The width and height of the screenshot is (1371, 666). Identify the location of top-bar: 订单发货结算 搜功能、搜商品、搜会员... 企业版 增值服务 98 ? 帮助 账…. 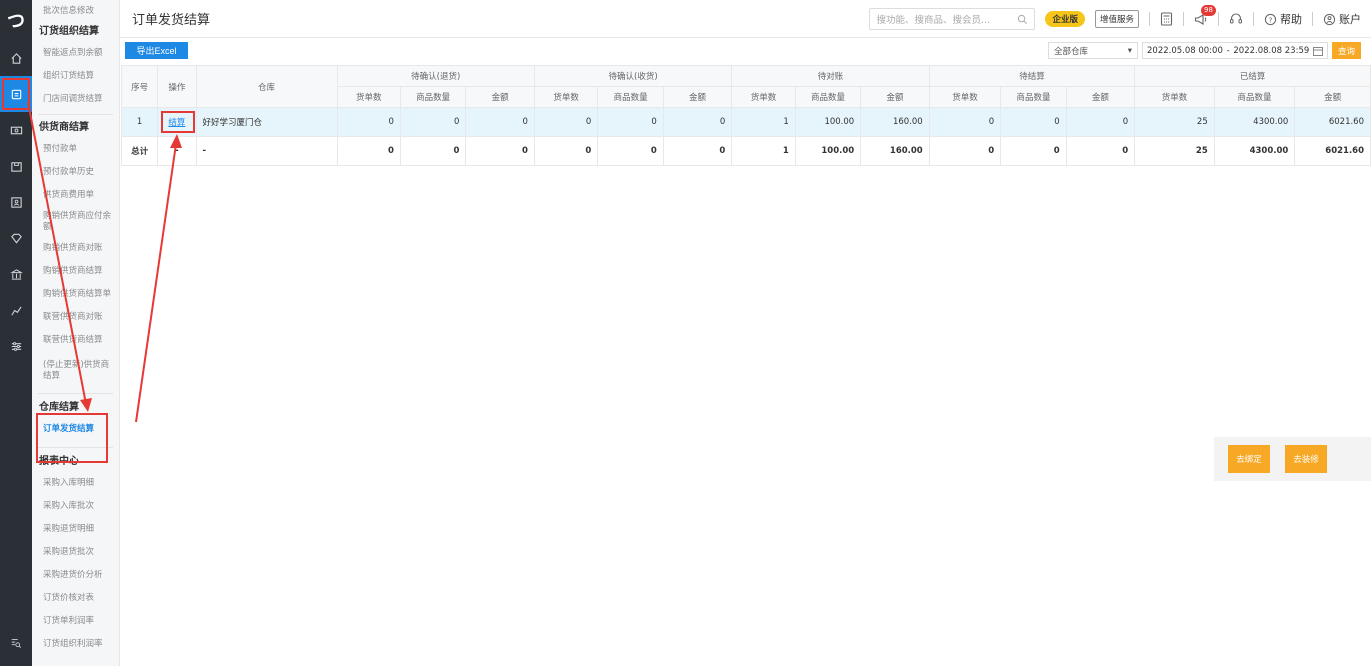
(745, 19).